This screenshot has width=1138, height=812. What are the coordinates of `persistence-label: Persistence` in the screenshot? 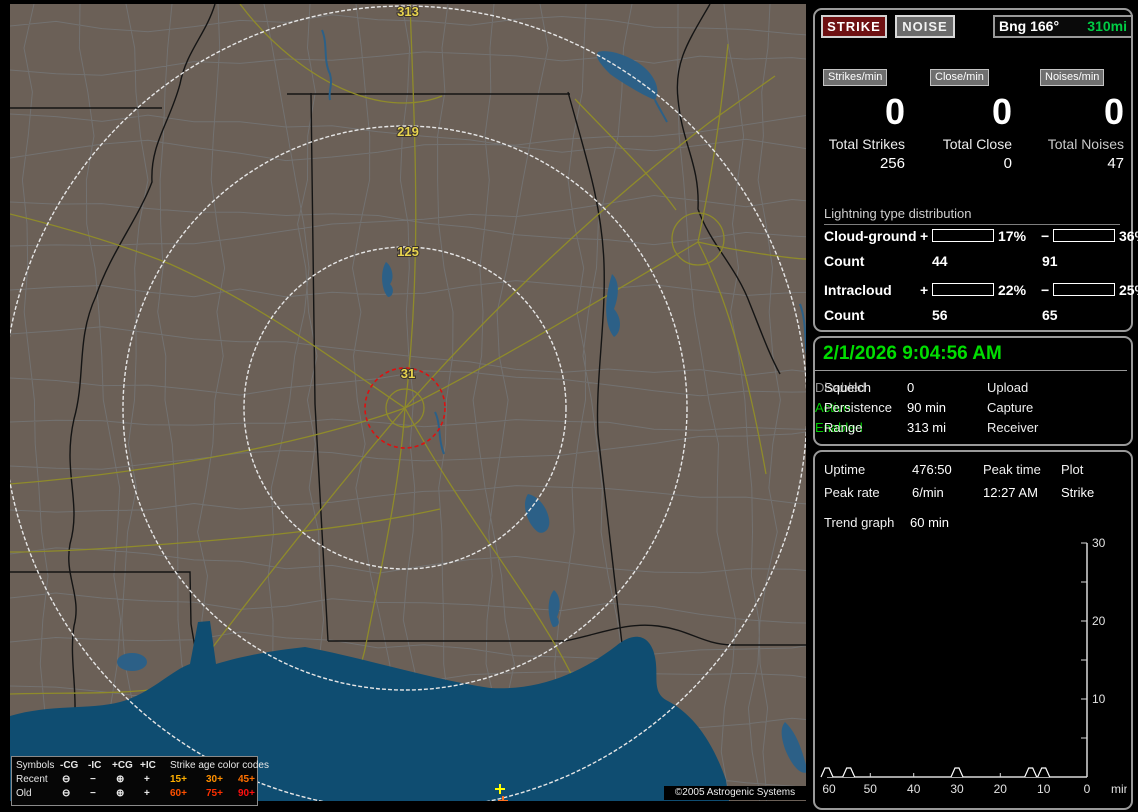 It's located at (858, 407).